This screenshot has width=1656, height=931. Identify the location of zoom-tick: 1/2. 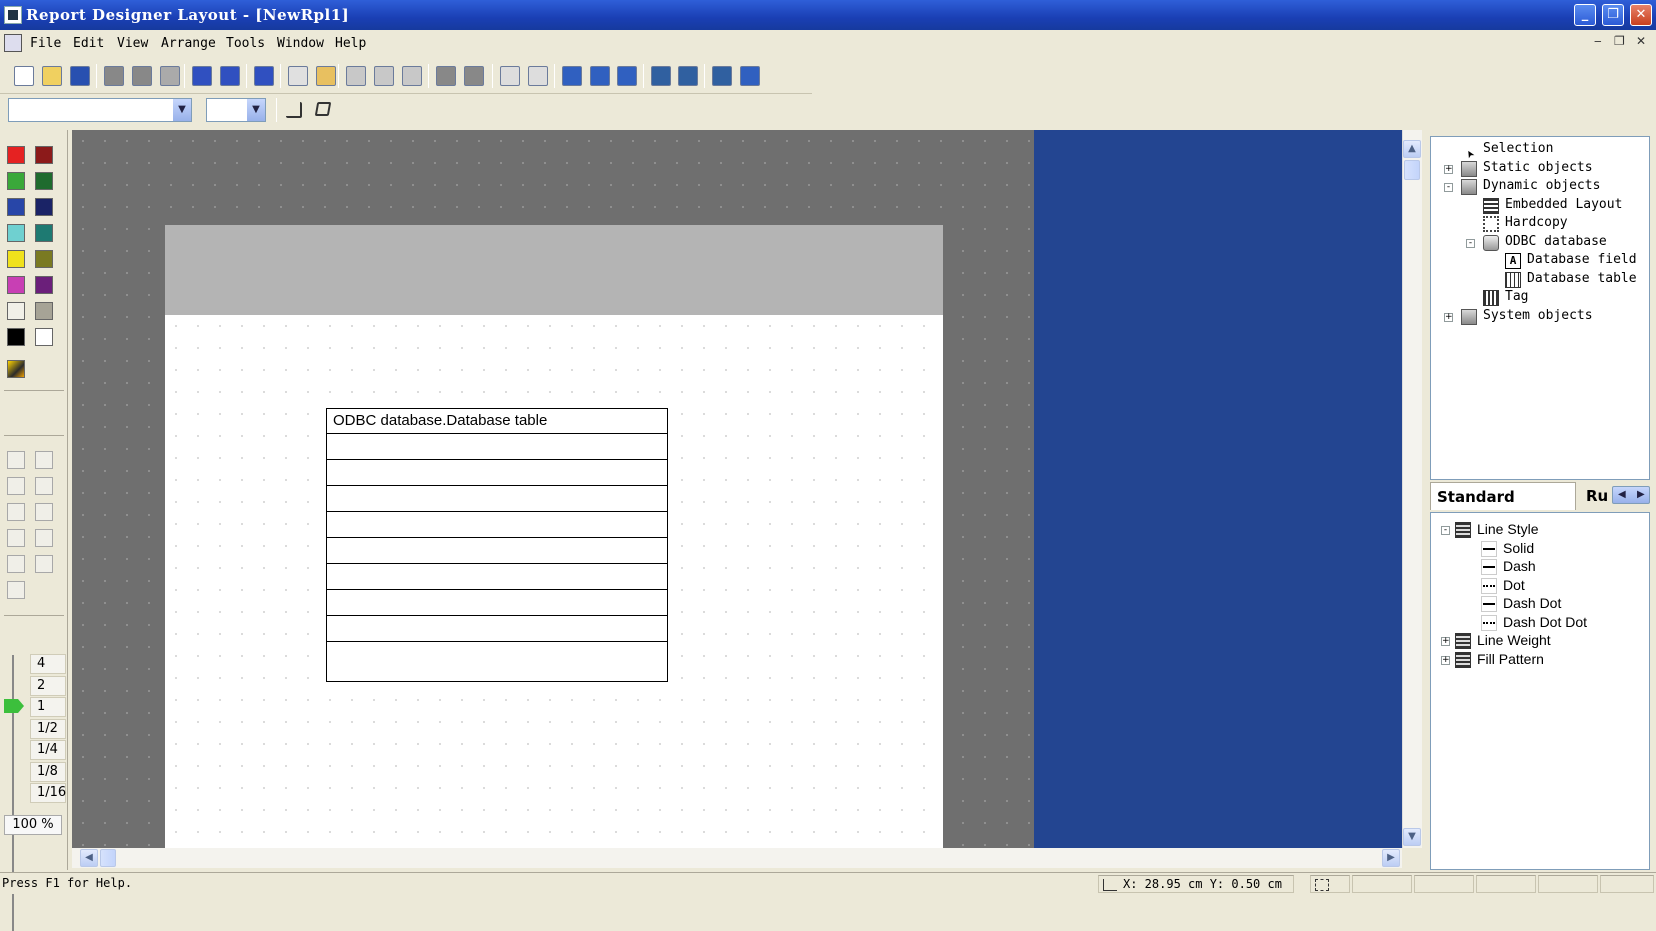
(48, 728).